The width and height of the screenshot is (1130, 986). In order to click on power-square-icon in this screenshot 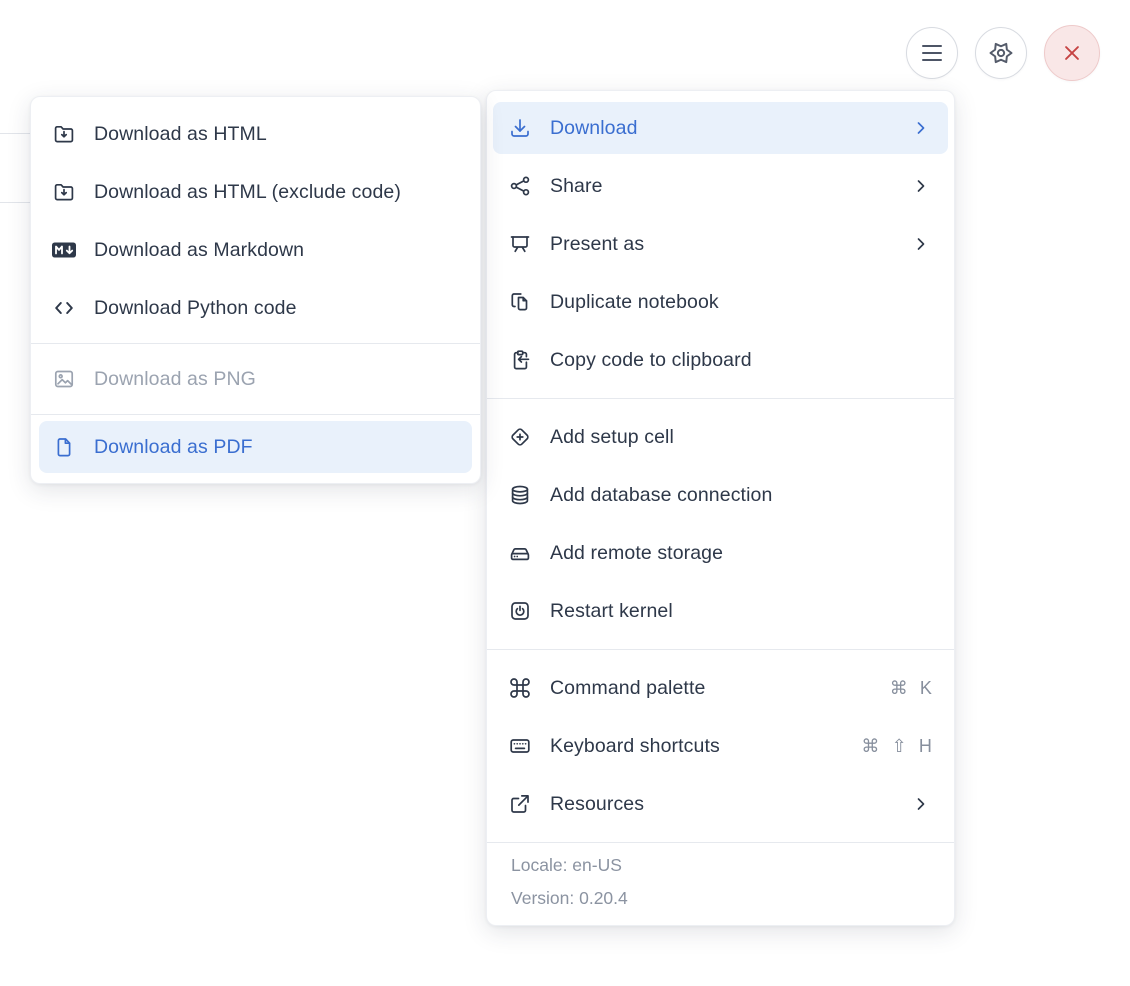, I will do `click(520, 611)`.